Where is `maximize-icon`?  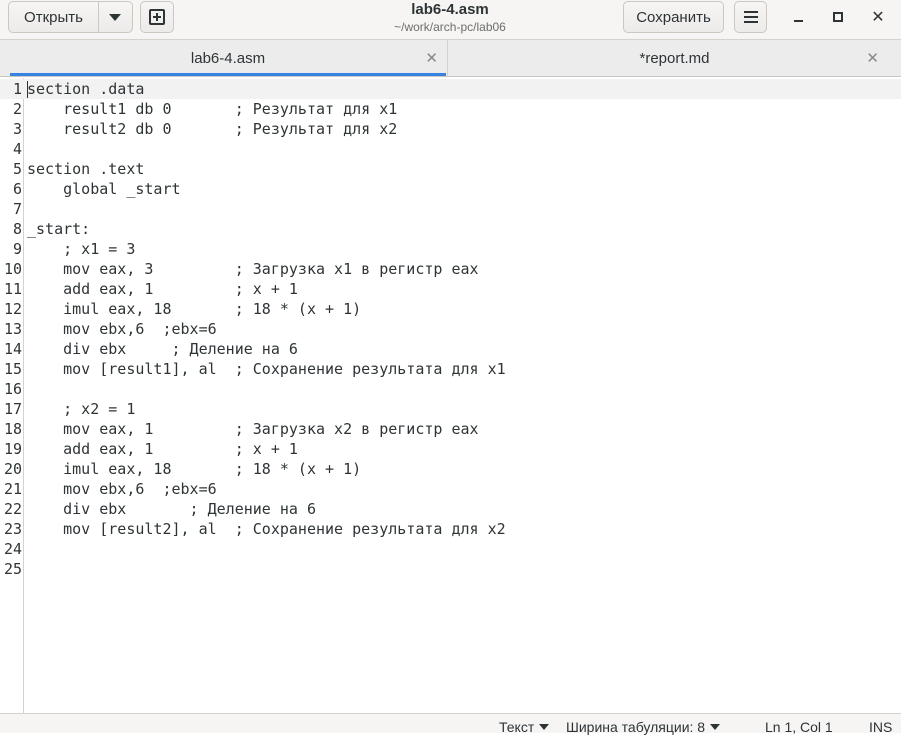 maximize-icon is located at coordinates (838, 17).